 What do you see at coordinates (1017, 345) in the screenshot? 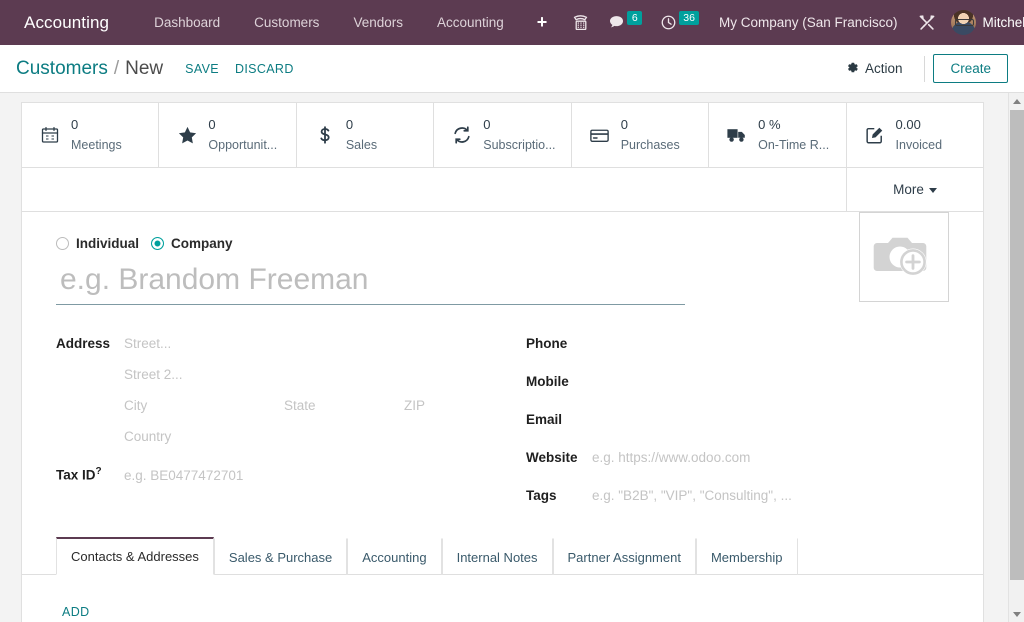
I see `scrollbar-thumb` at bounding box center [1017, 345].